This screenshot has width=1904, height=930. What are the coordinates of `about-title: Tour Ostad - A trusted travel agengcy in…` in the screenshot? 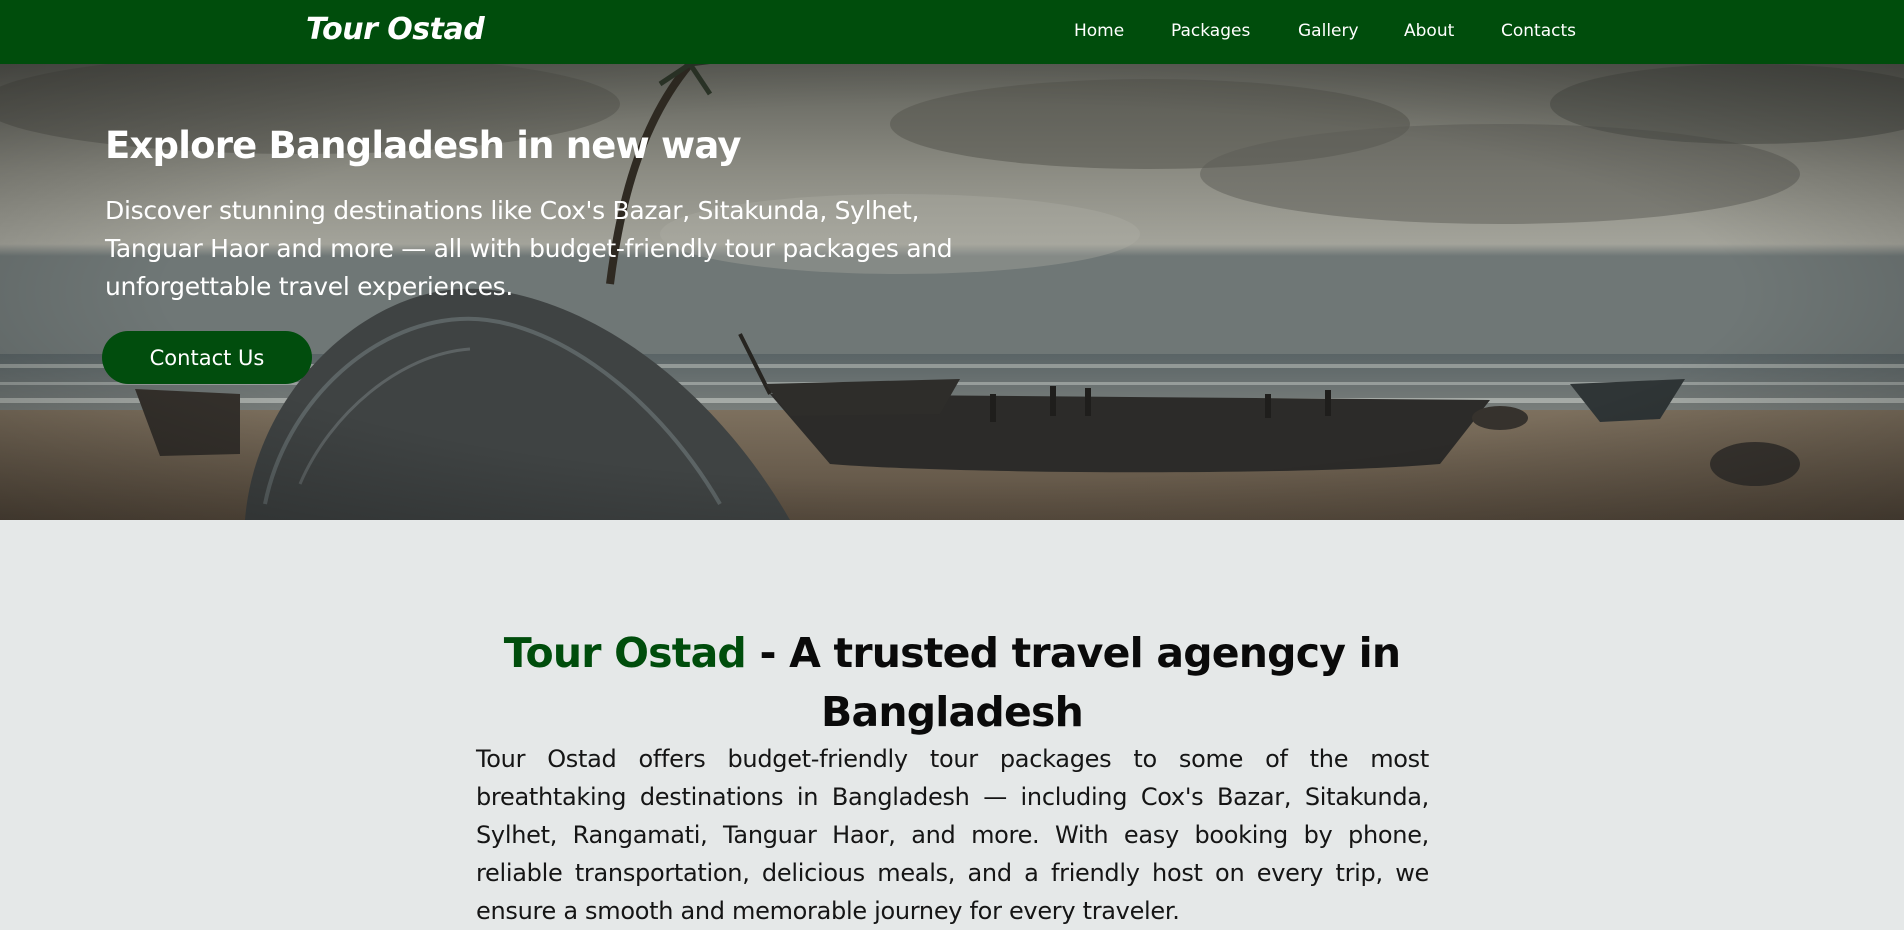 It's located at (952, 683).